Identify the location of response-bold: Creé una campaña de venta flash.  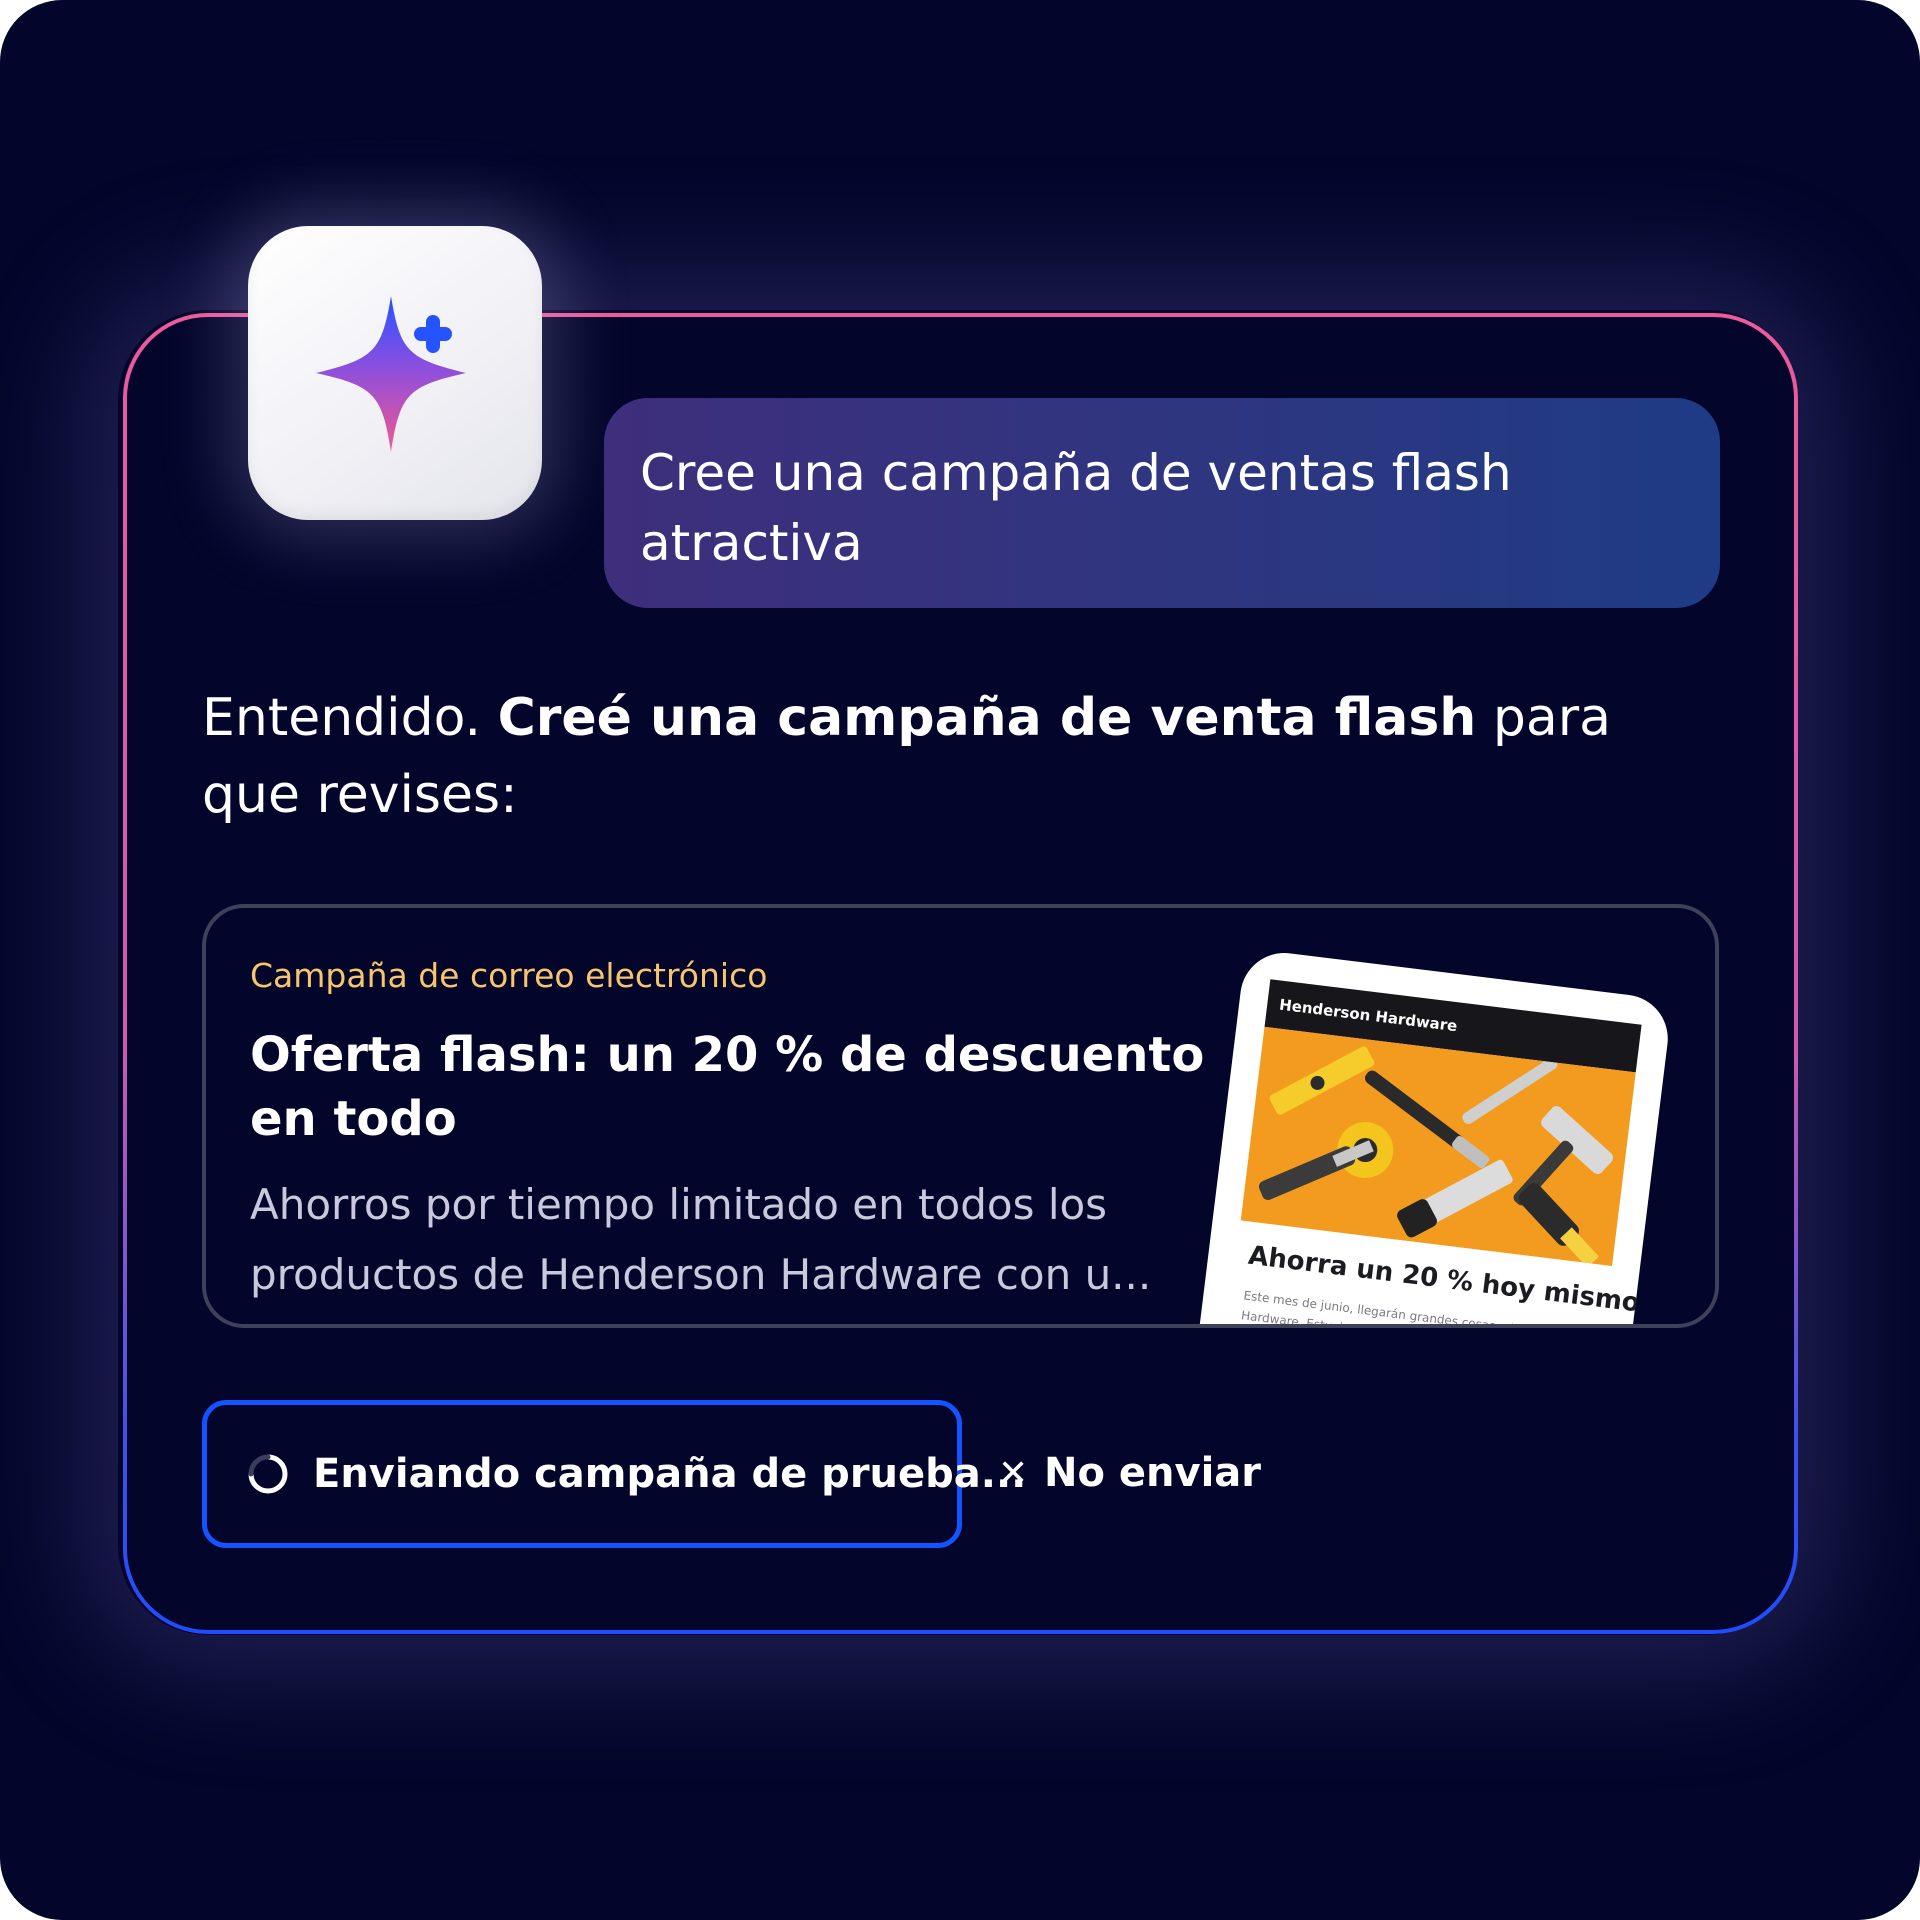
(987, 718).